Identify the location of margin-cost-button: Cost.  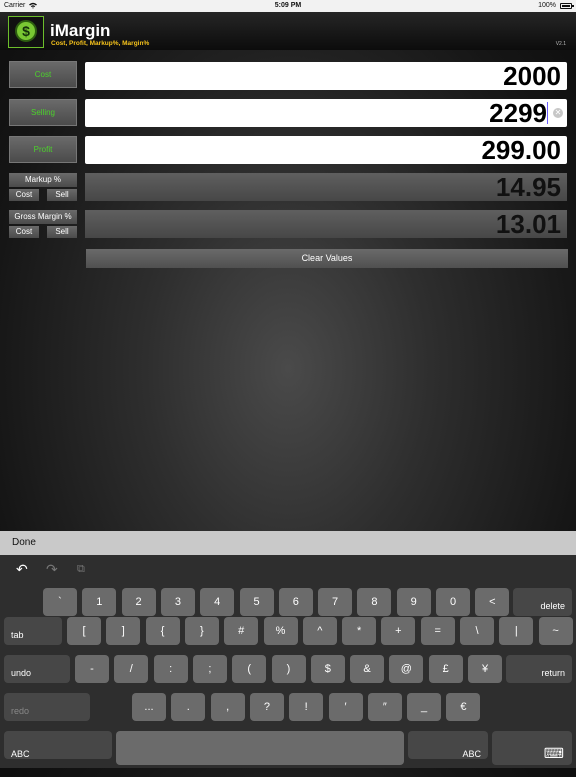
(24, 232).